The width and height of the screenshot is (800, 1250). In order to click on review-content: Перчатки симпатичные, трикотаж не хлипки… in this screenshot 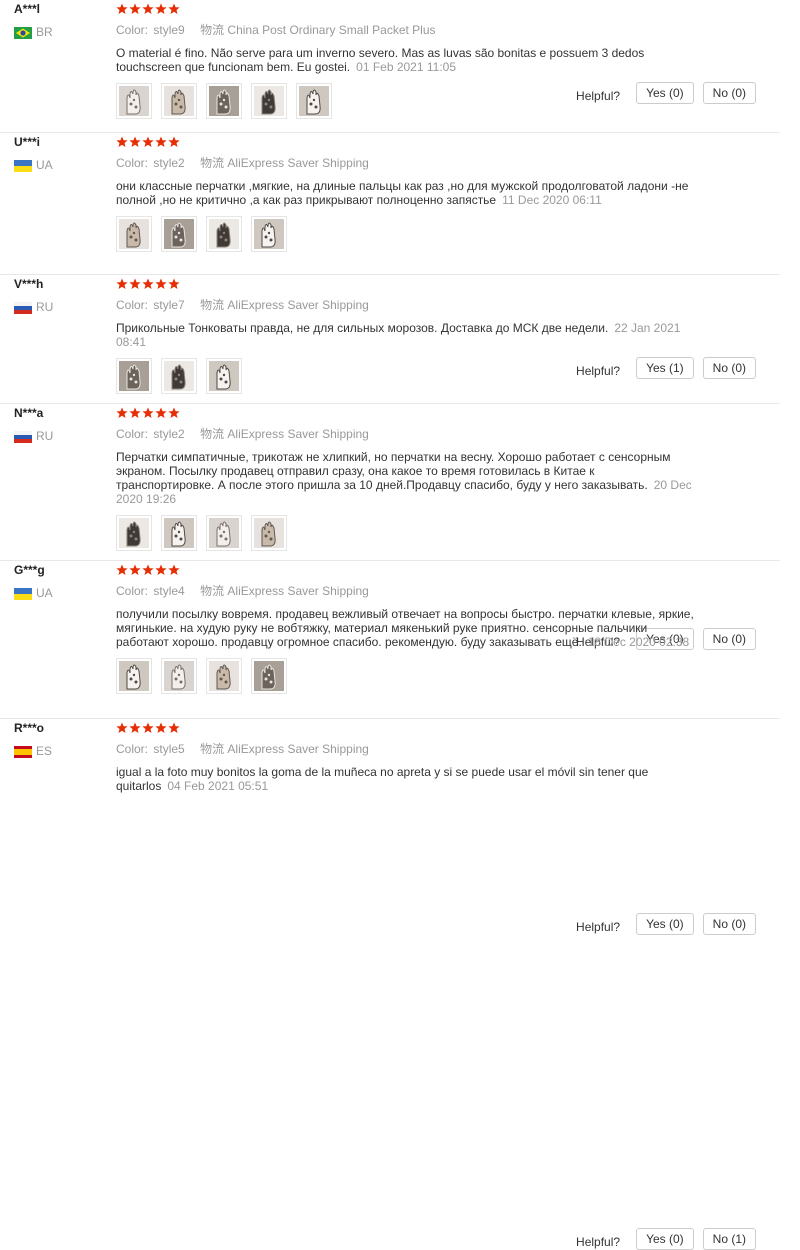, I will do `click(393, 471)`.